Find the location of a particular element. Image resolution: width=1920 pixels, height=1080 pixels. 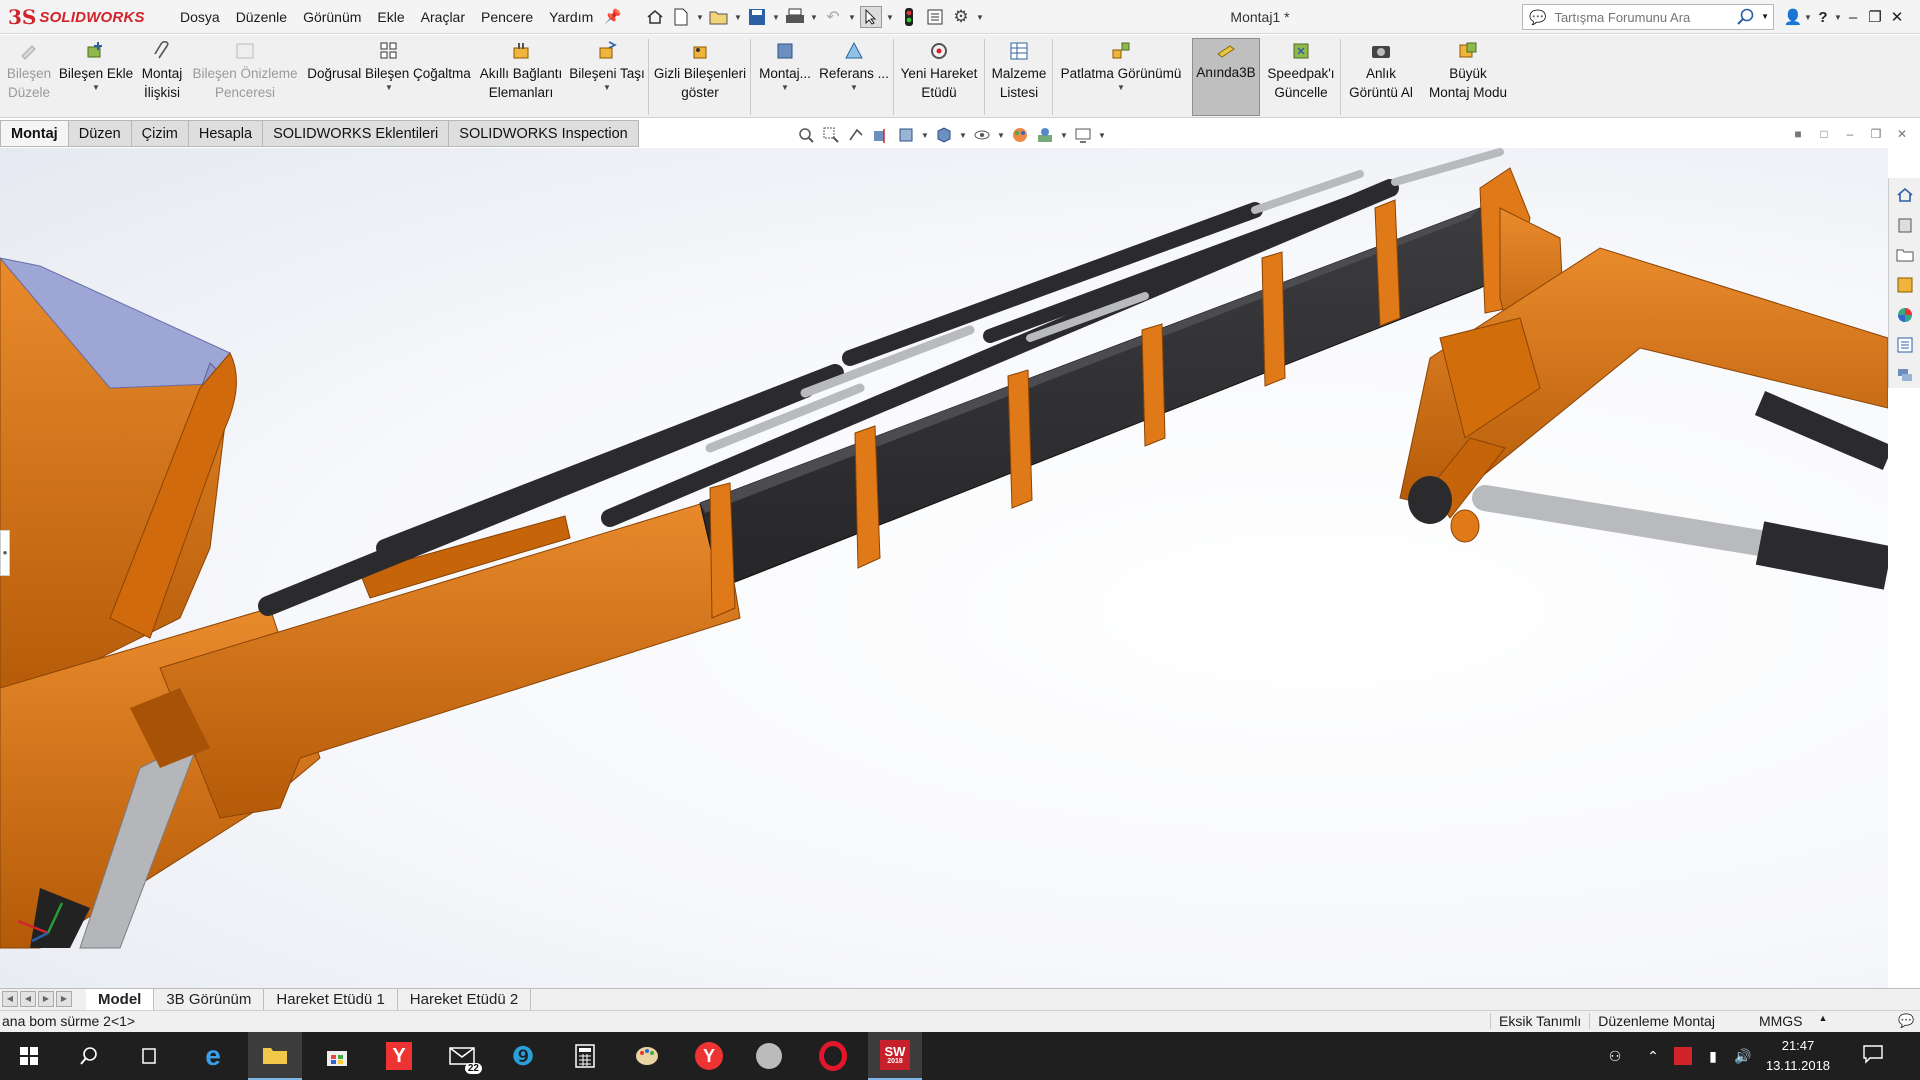

mate-button: Montaj İlişkisi is located at coordinates (162, 78).